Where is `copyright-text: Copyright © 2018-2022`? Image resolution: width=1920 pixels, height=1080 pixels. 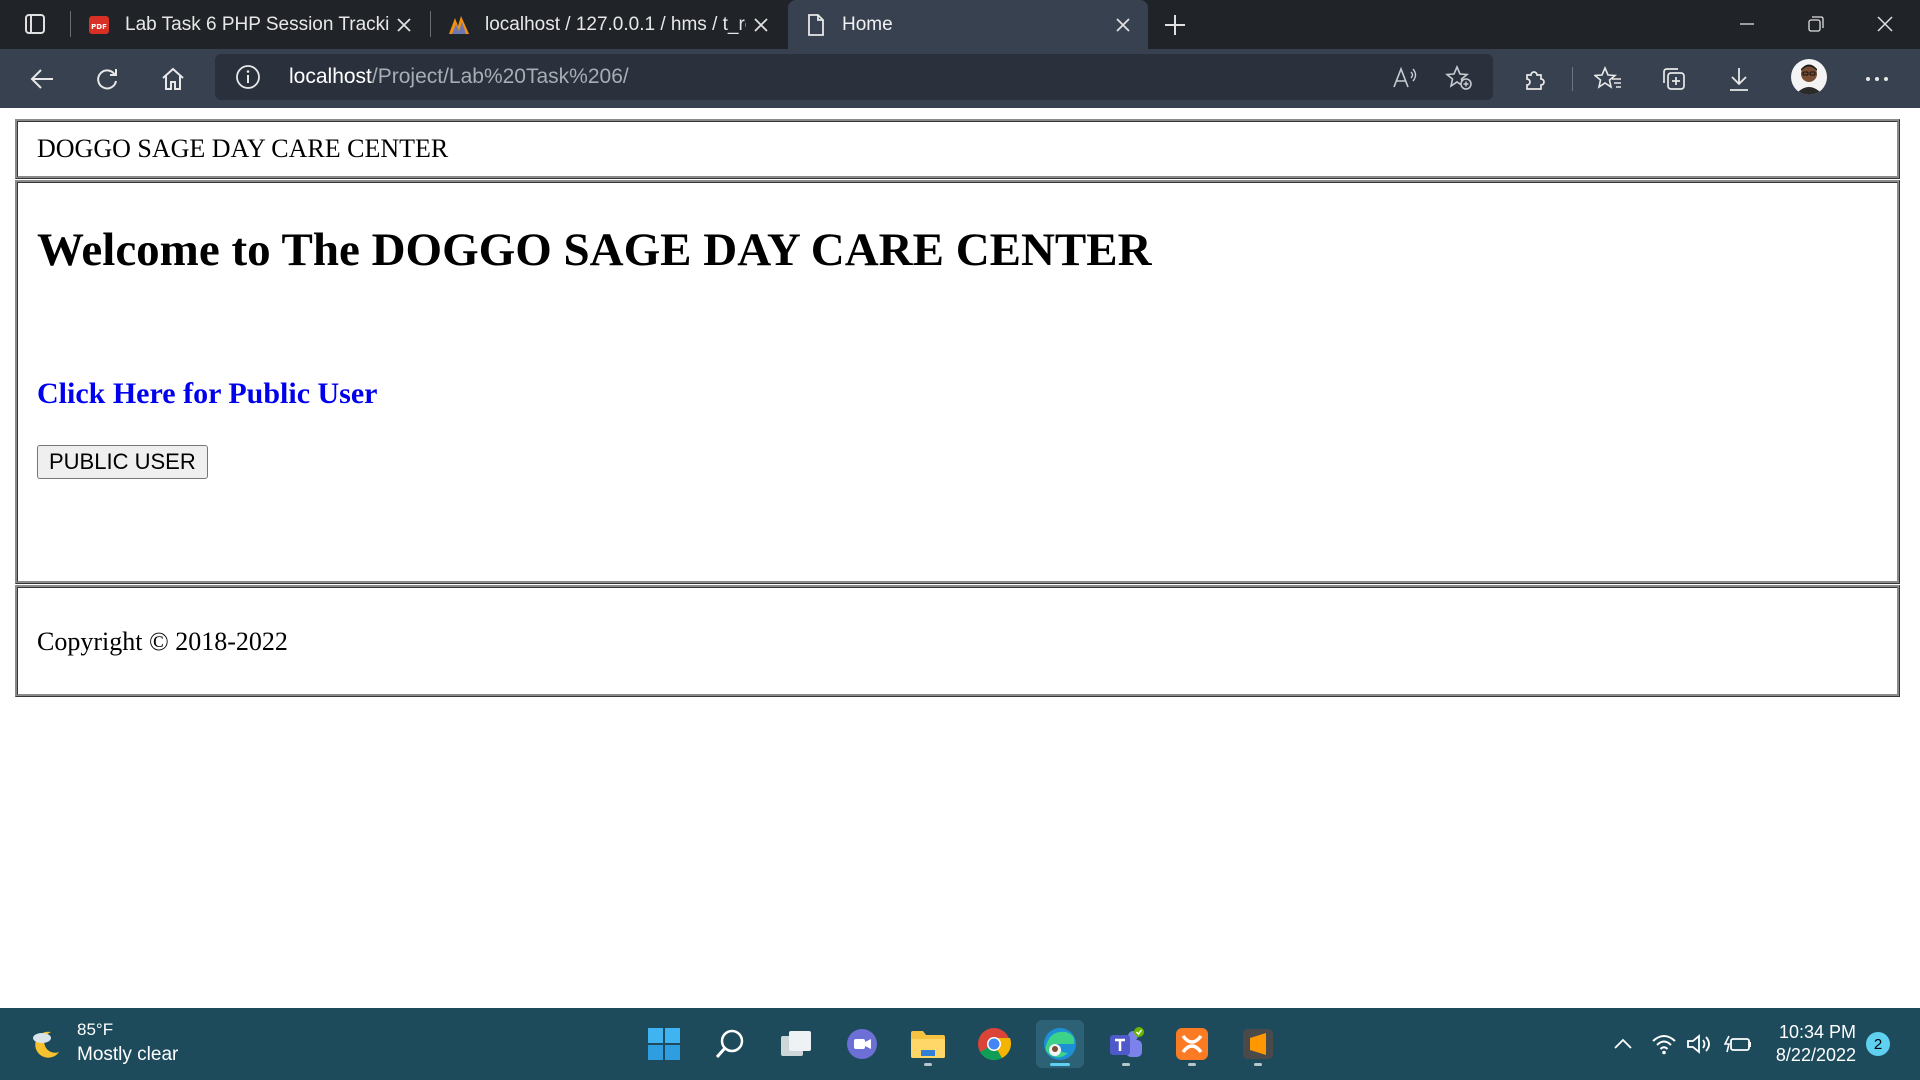 copyright-text: Copyright © 2018-2022 is located at coordinates (162, 641).